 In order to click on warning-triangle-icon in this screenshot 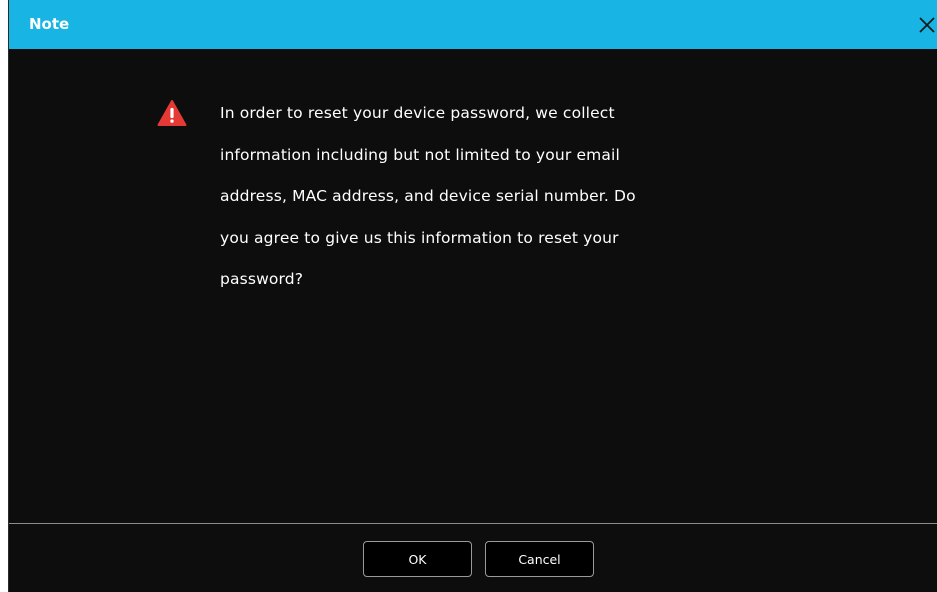, I will do `click(172, 113)`.